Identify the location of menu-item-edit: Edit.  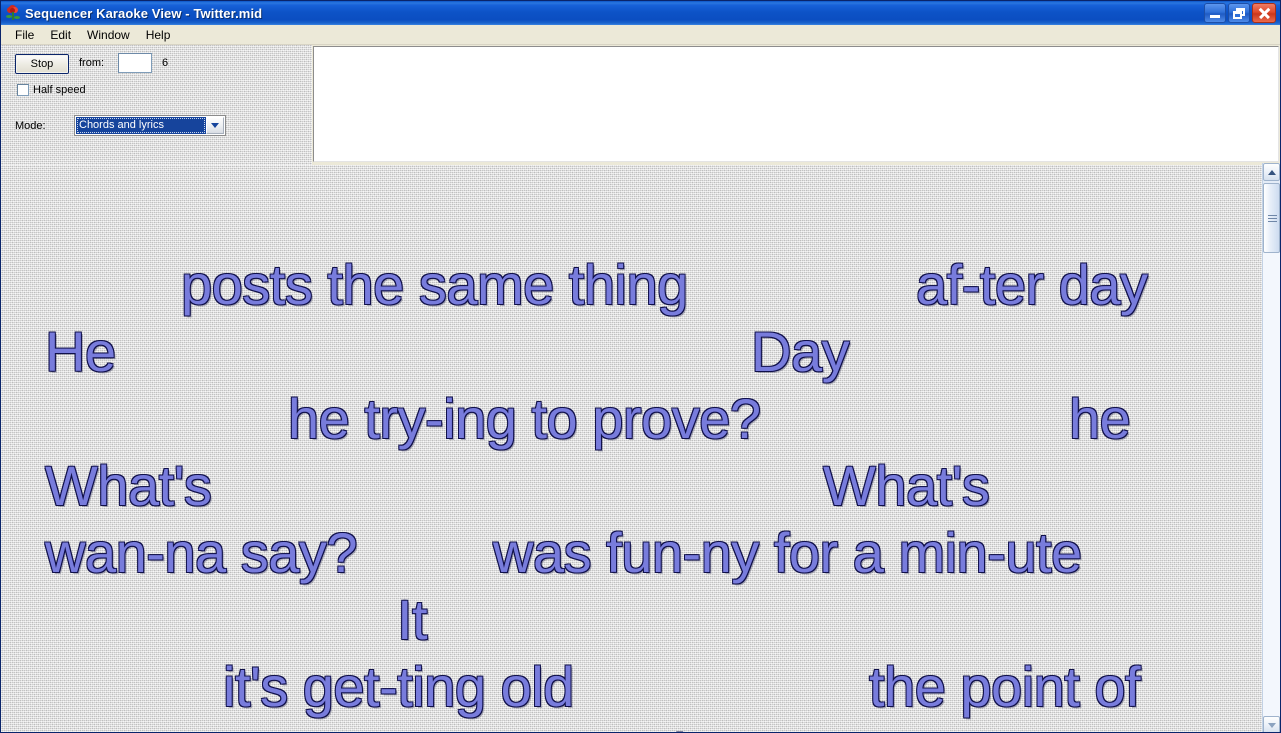
(60, 35).